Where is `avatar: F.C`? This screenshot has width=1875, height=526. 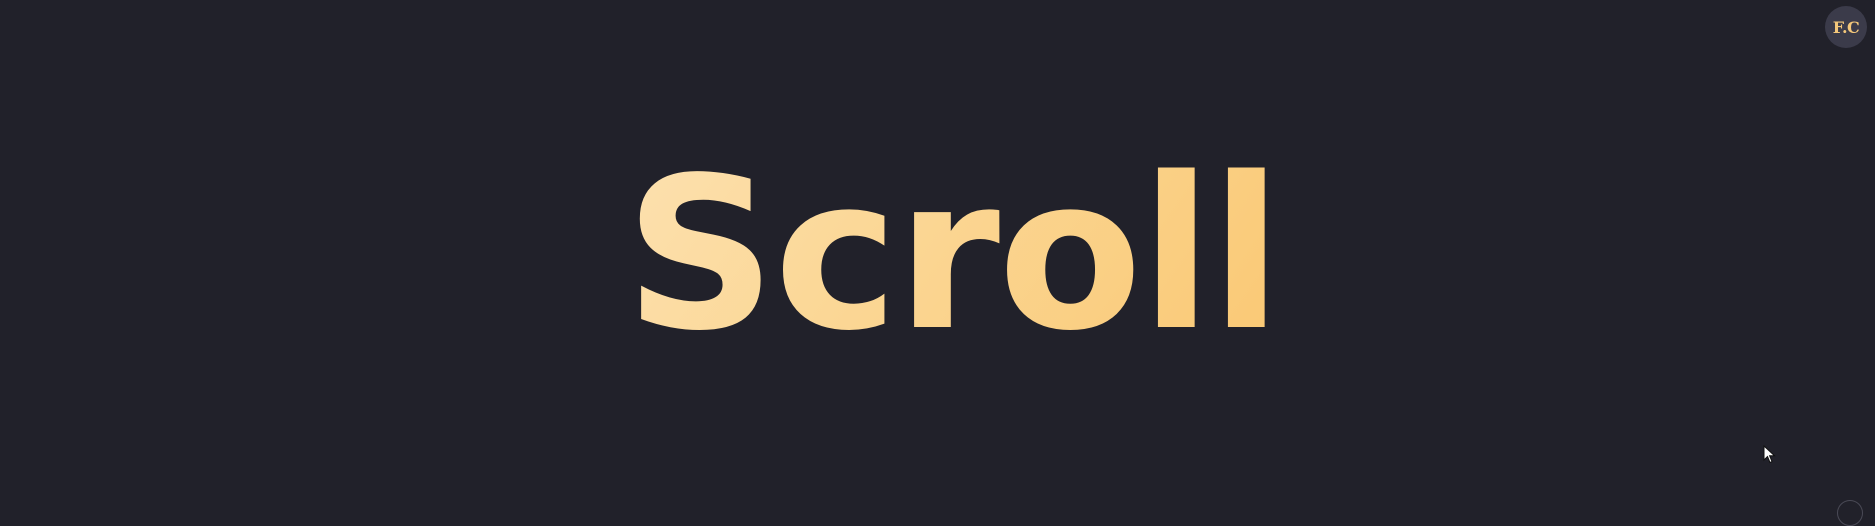 avatar: F.C is located at coordinates (1846, 27).